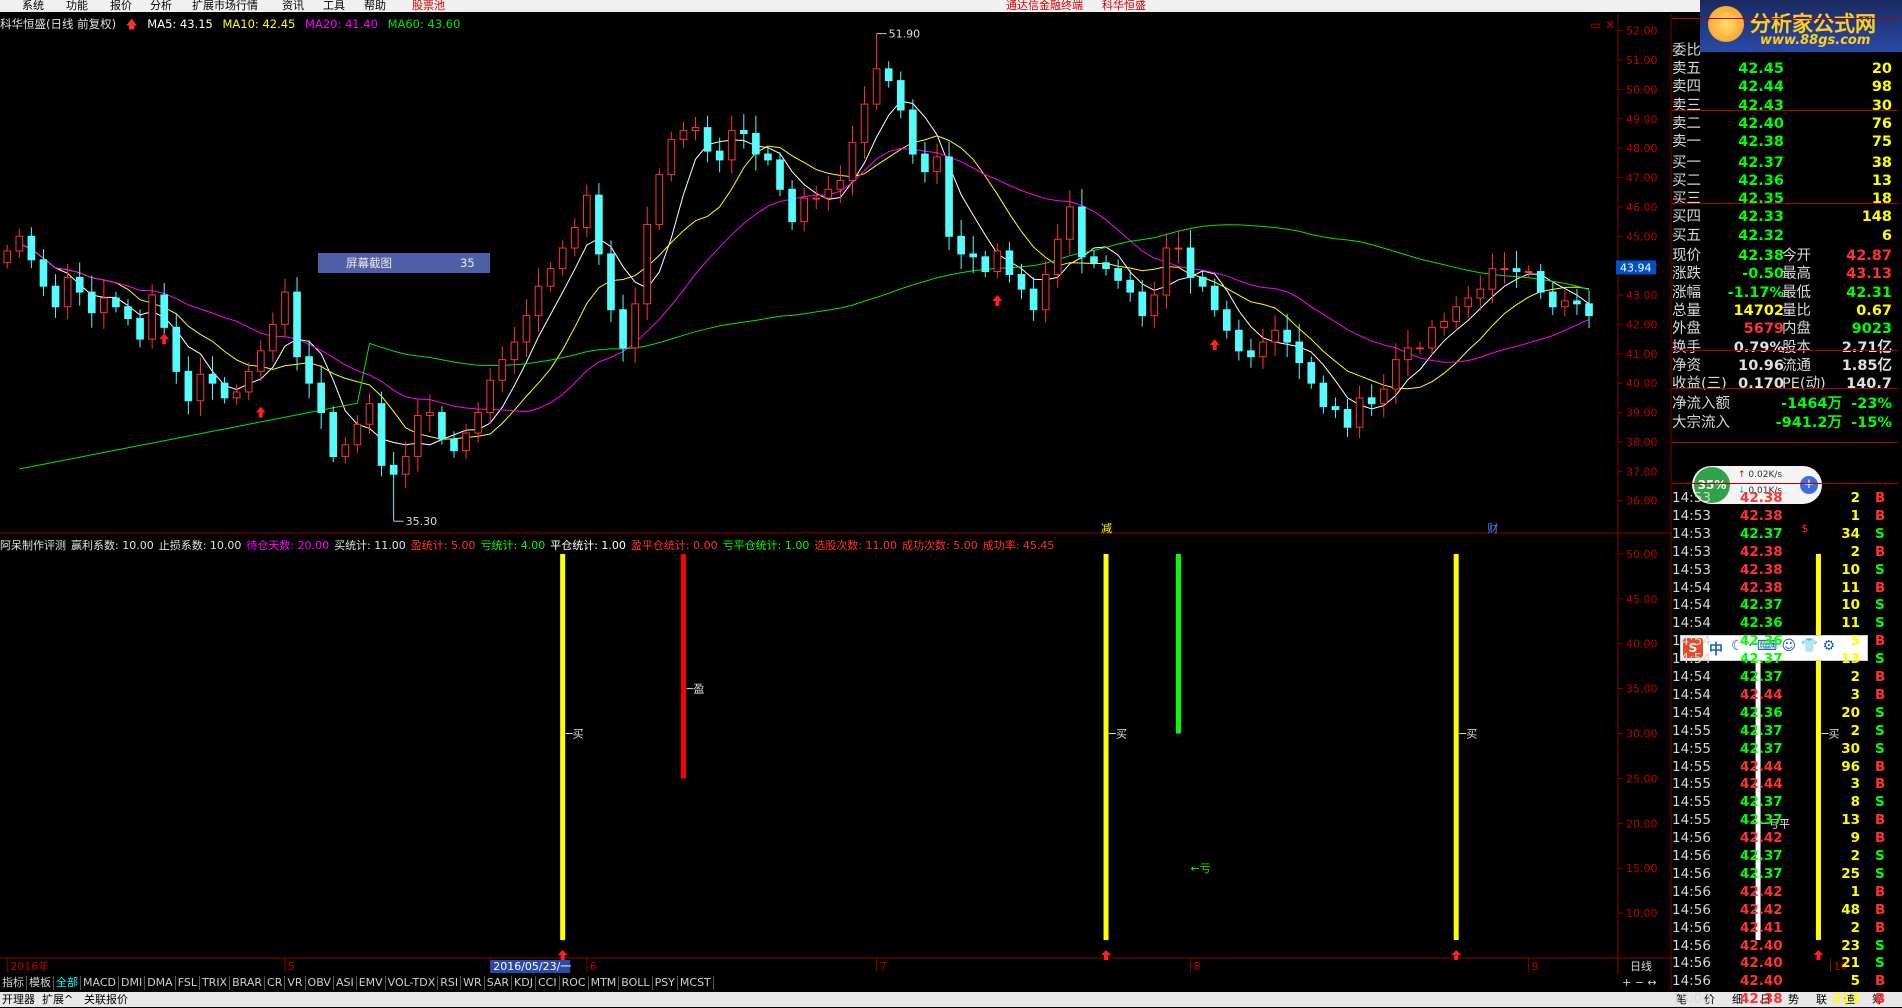 This screenshot has height=1008, width=1902. Describe the element at coordinates (1784, 677) in the screenshot. I see `tick-row: 14:54 42.37 2 B` at that location.